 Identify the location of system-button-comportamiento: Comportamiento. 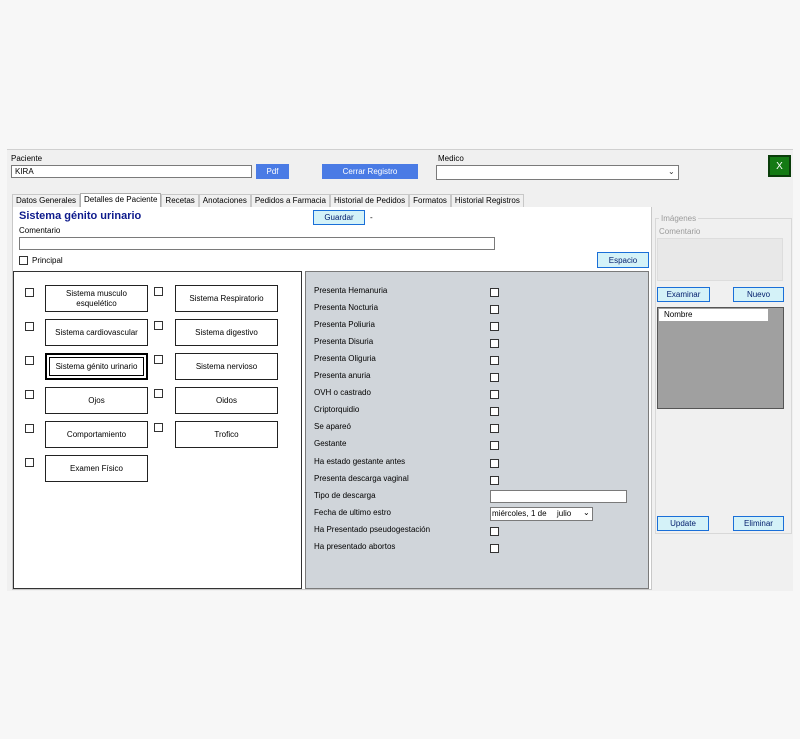
(96, 434).